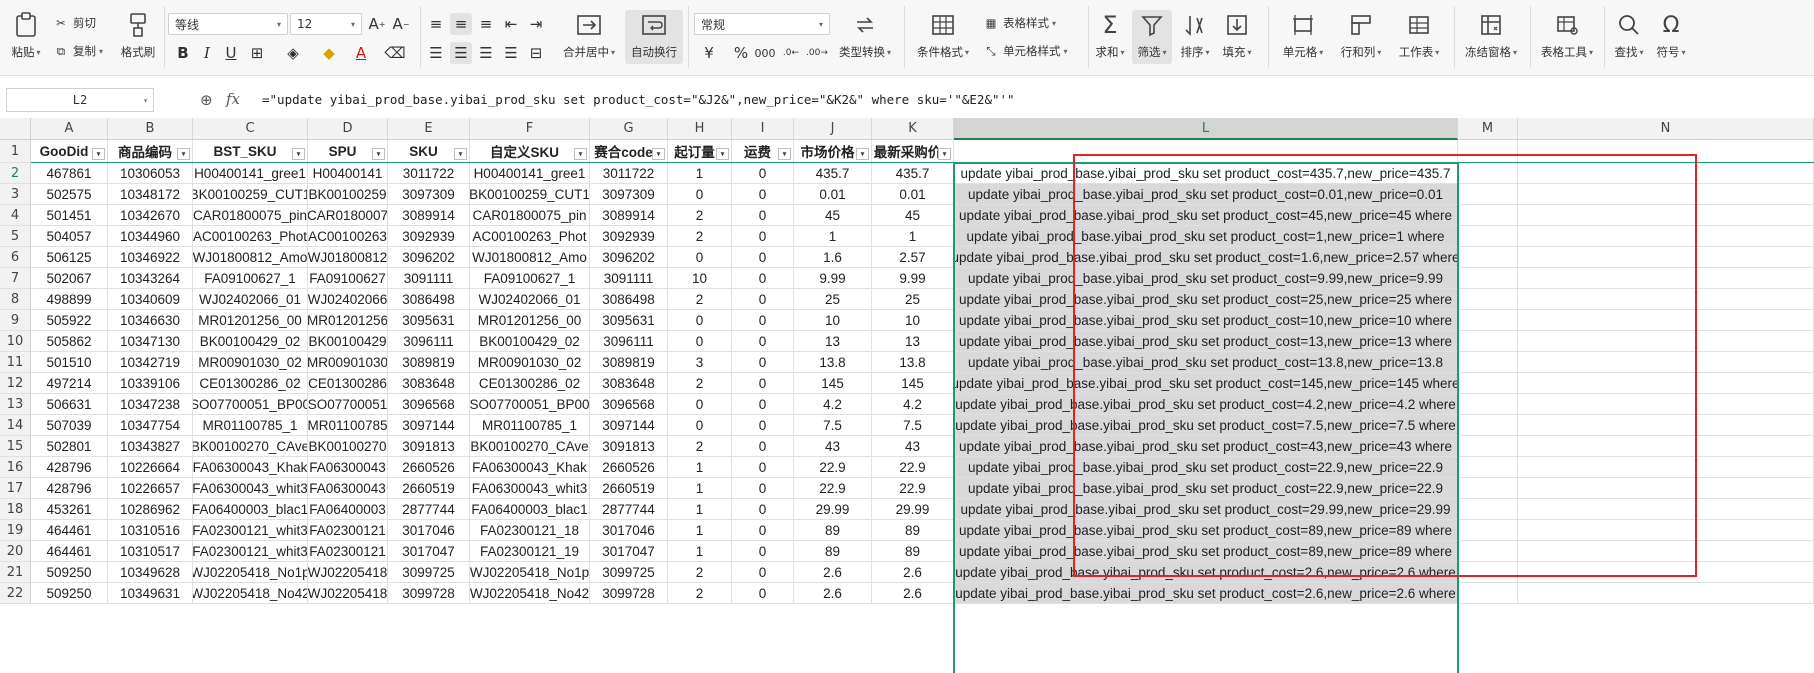 Image resolution: width=1814 pixels, height=673 pixels. What do you see at coordinates (69, 257) in the screenshot?
I see `table-cell: 506125` at bounding box center [69, 257].